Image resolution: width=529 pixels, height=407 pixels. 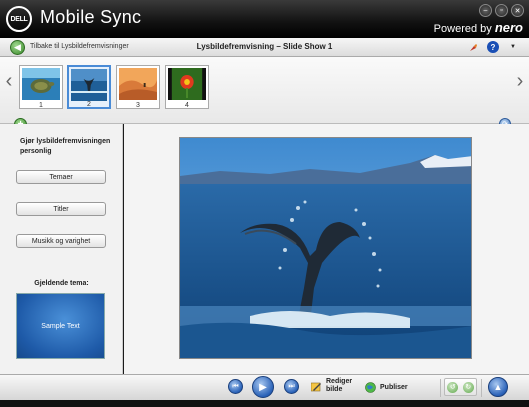 I want to click on pin-icon, so click(x=473, y=47).